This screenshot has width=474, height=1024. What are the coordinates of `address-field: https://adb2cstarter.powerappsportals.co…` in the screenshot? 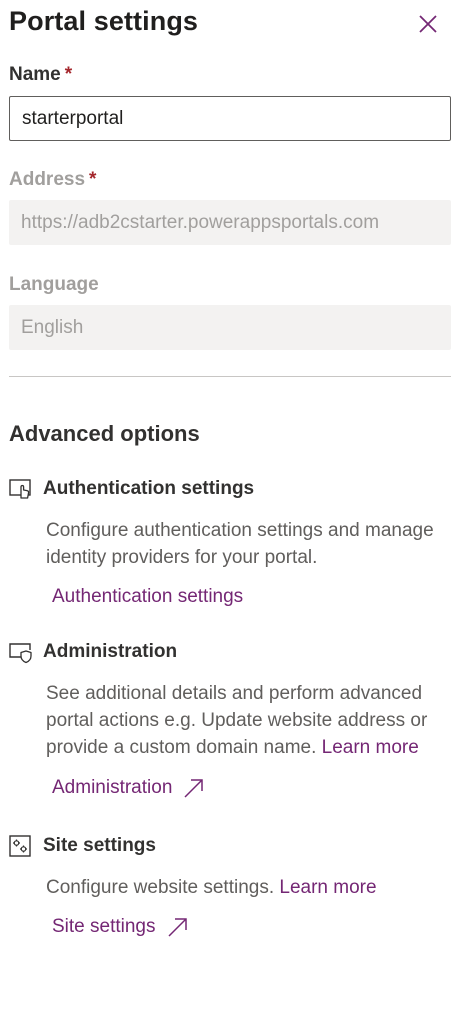 It's located at (230, 222).